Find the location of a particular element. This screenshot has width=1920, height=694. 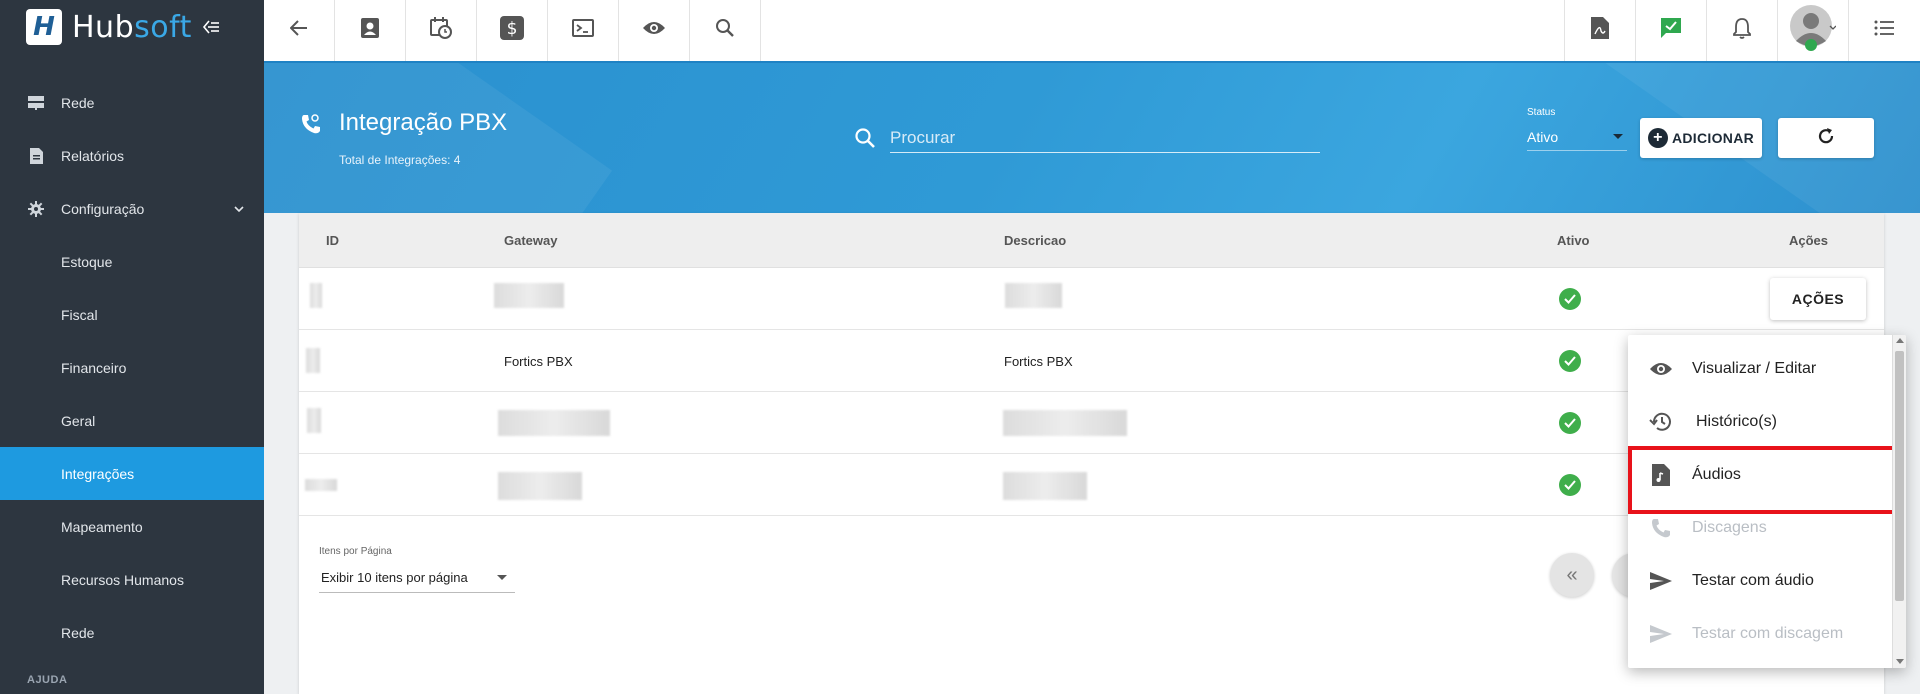

redacted-gateway is located at coordinates (540, 486).